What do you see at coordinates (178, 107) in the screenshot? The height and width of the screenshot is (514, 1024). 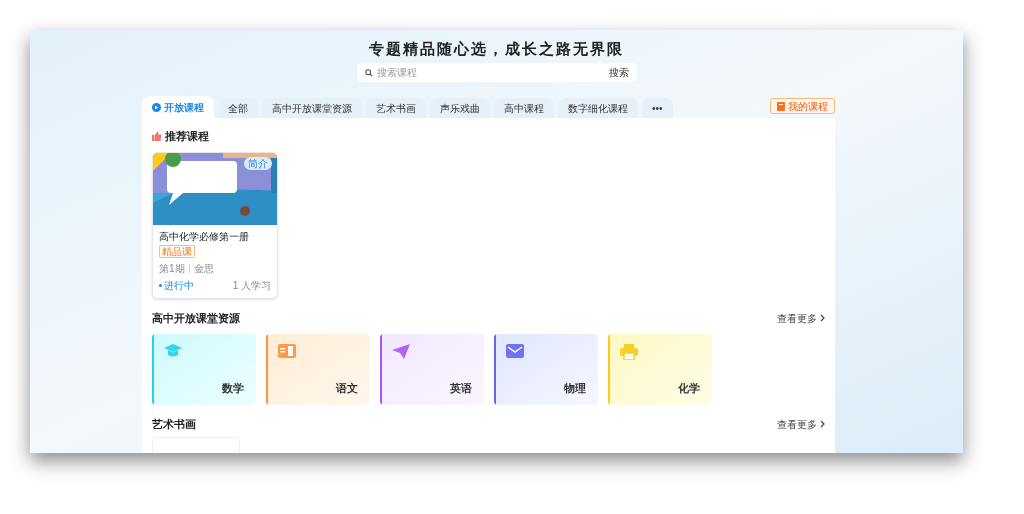 I see `category-tab: 开放课程` at bounding box center [178, 107].